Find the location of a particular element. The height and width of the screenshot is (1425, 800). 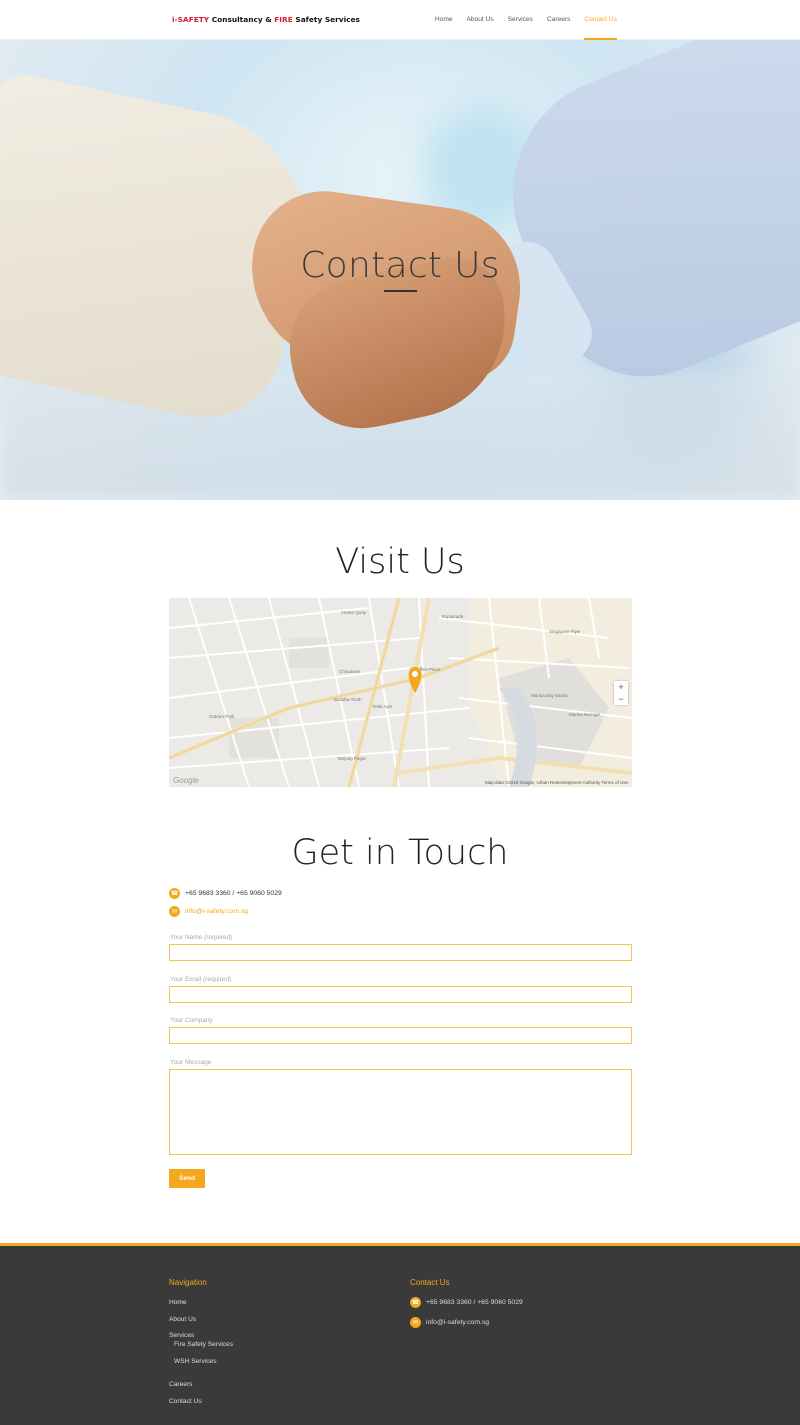

get-in-touch-title: Get in Touch is located at coordinates (400, 853).